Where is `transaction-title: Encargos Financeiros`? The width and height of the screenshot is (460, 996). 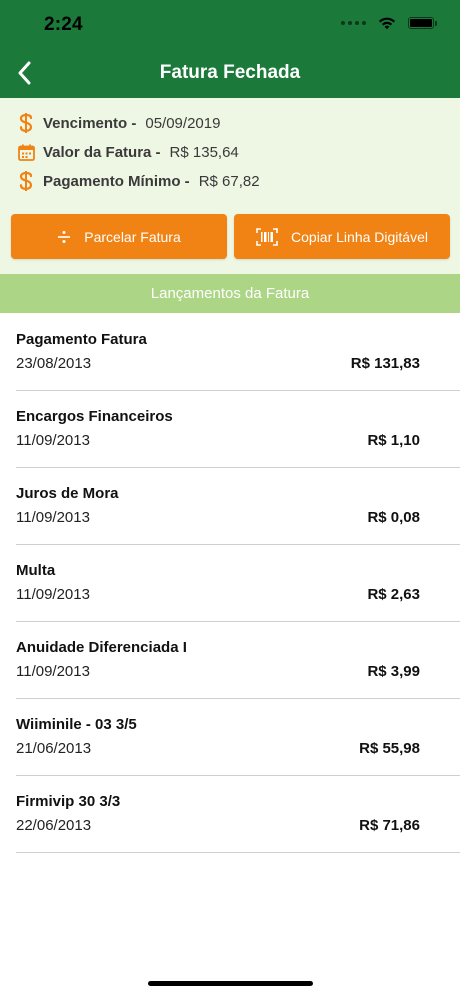
transaction-title: Encargos Financeiros is located at coordinates (94, 416).